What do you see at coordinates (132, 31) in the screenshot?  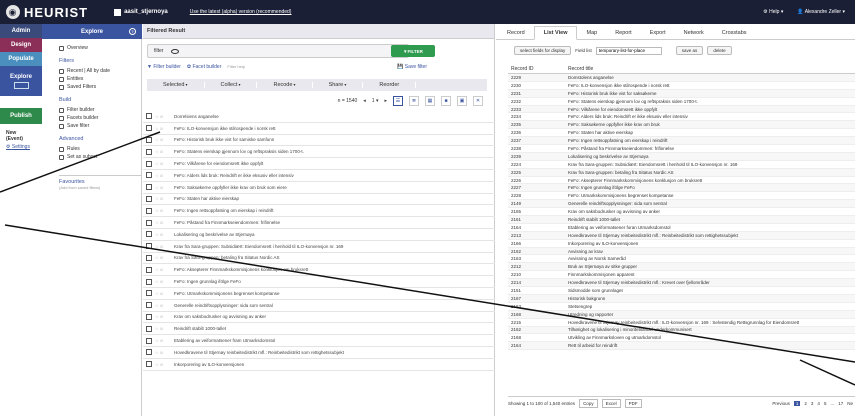 I see `info-icon: ?` at bounding box center [132, 31].